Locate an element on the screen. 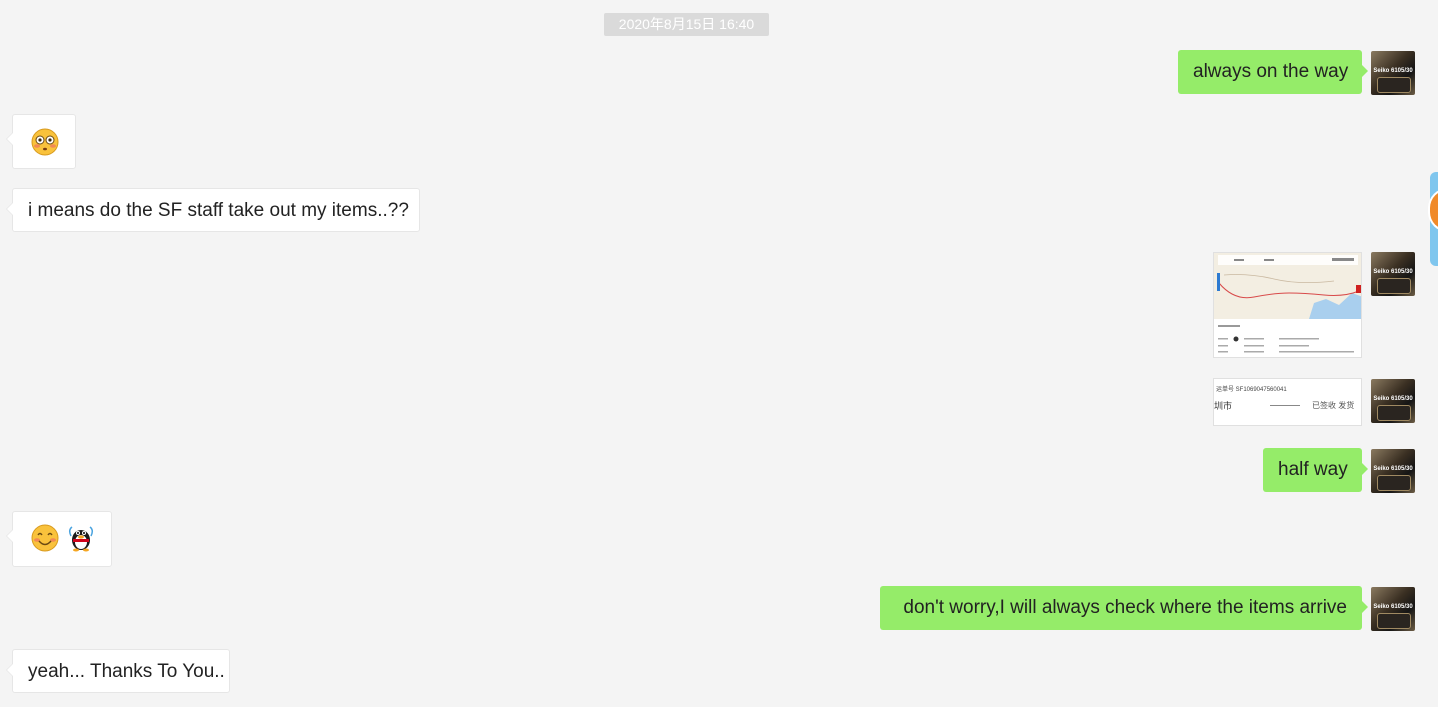  image-message-waybill: 运单号 SF1069047560041 圳市 已签收 发货 is located at coordinates (1287, 402).